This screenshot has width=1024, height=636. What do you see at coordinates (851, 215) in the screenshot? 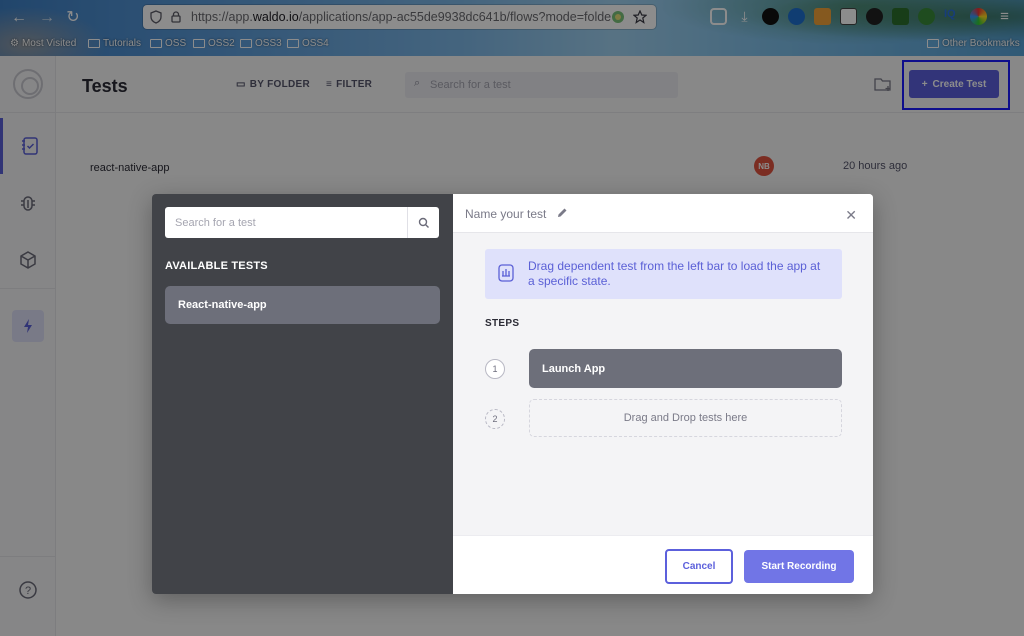
I see `close-icon: ✕` at bounding box center [851, 215].